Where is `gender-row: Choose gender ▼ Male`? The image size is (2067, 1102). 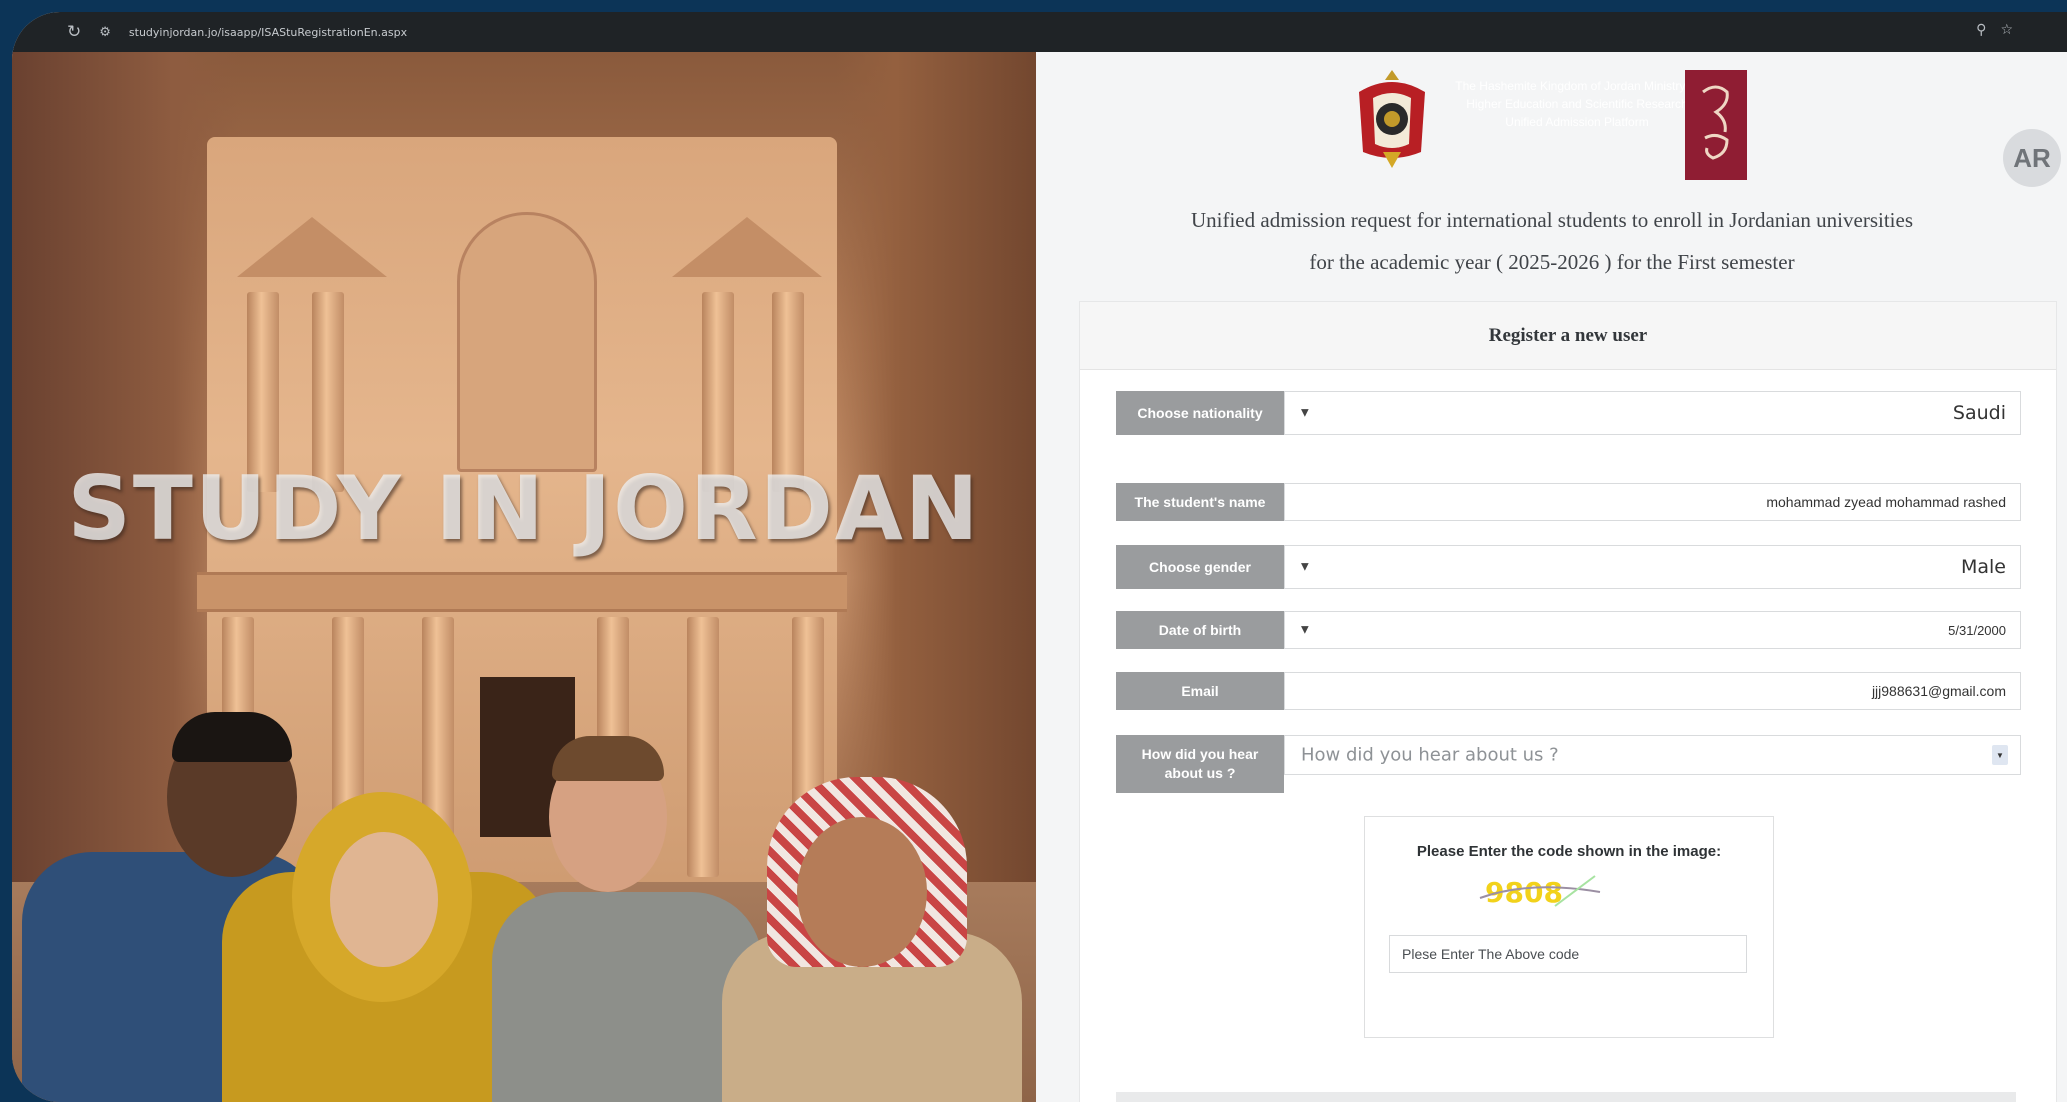
gender-row: Choose gender ▼ Male is located at coordinates (1568, 567).